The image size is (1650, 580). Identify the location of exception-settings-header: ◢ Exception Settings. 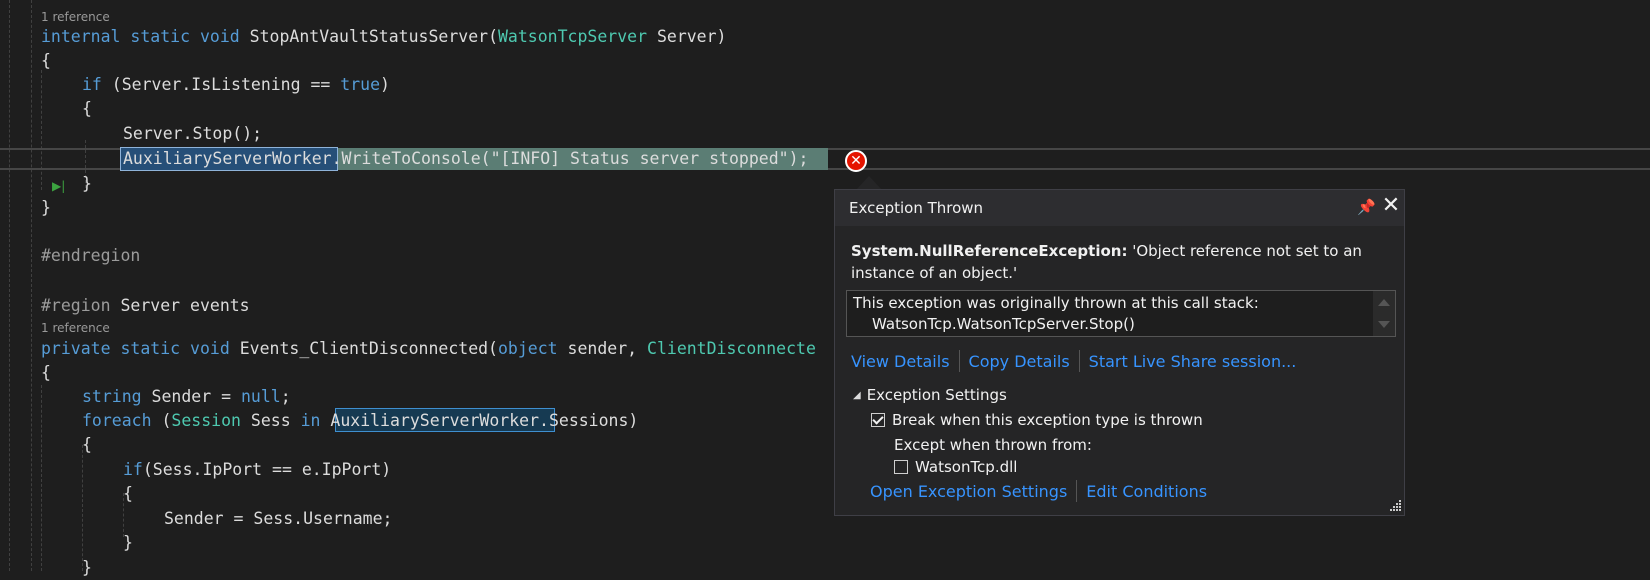
(930, 395).